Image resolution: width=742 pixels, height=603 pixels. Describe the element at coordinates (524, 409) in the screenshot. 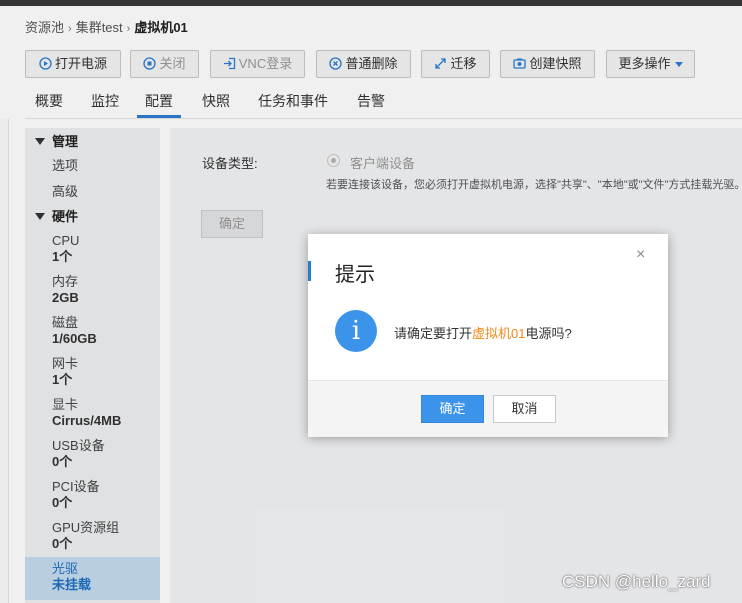

I see `dialog-cancel-button: 取消` at that location.